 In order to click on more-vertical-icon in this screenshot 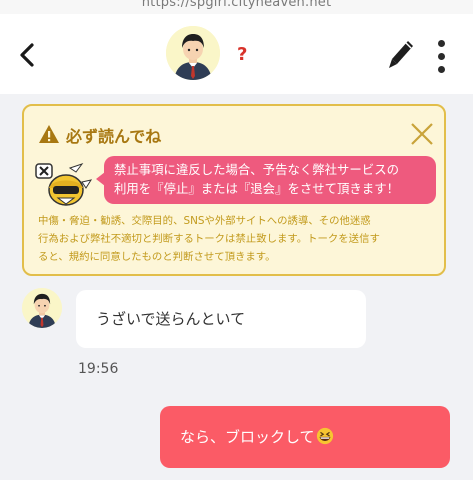, I will do `click(441, 43)`.